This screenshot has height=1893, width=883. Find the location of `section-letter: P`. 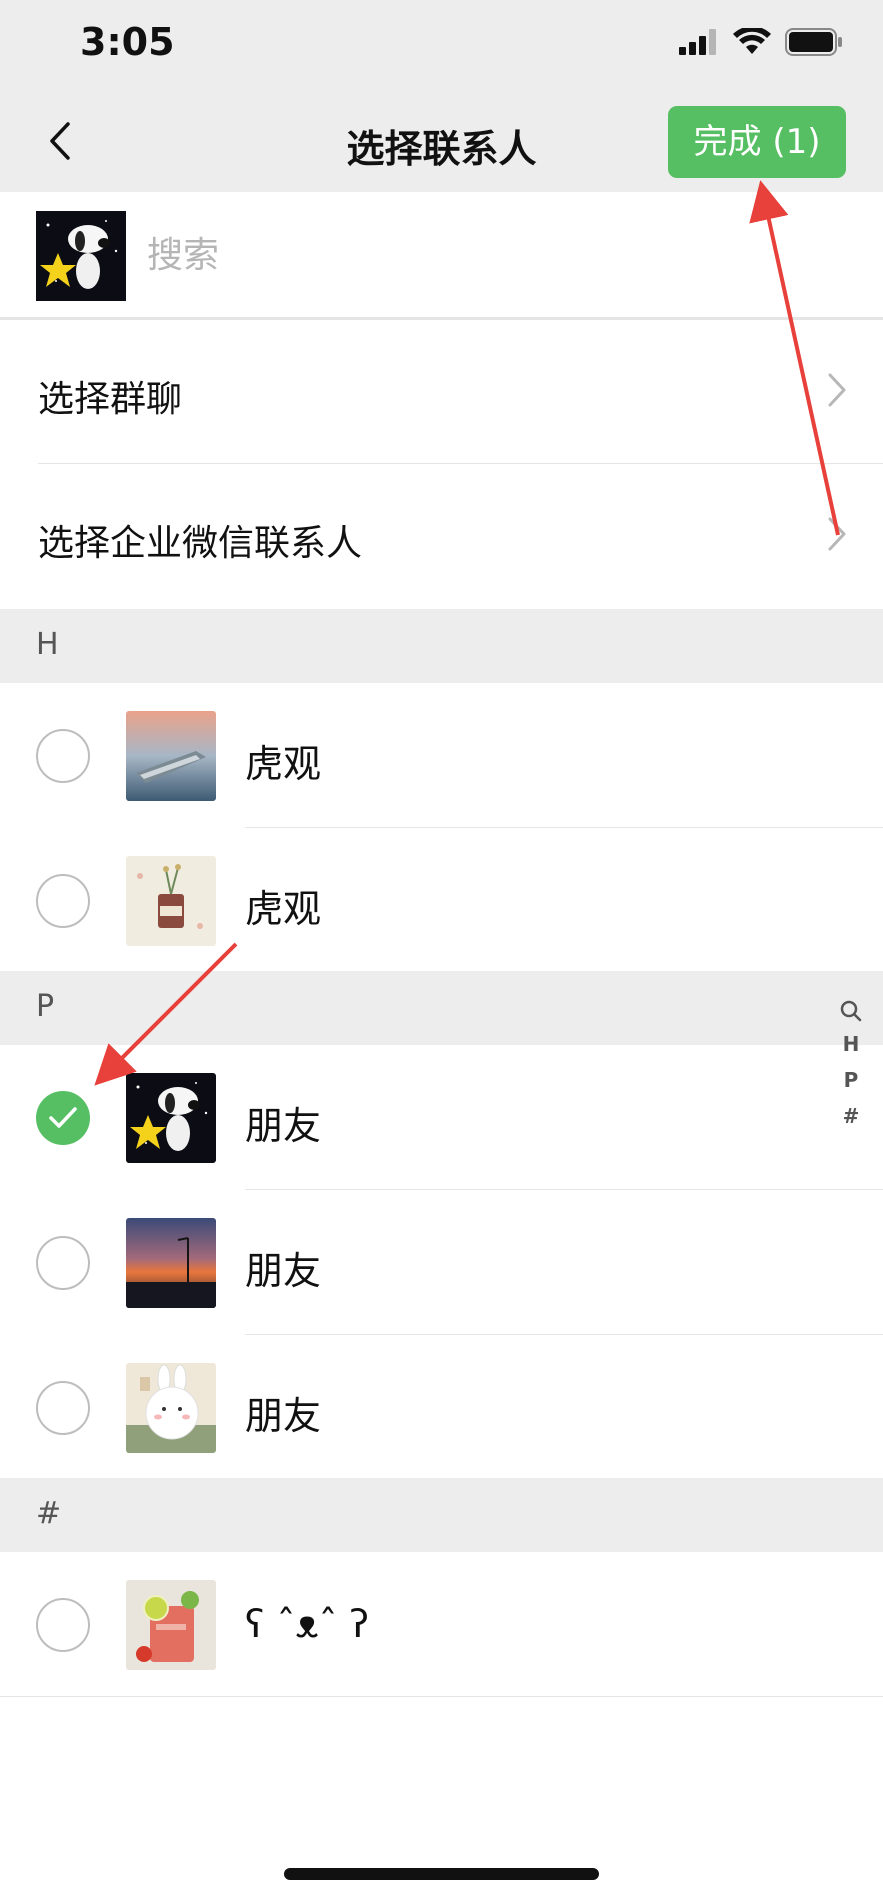

section-letter: P is located at coordinates (45, 1006).